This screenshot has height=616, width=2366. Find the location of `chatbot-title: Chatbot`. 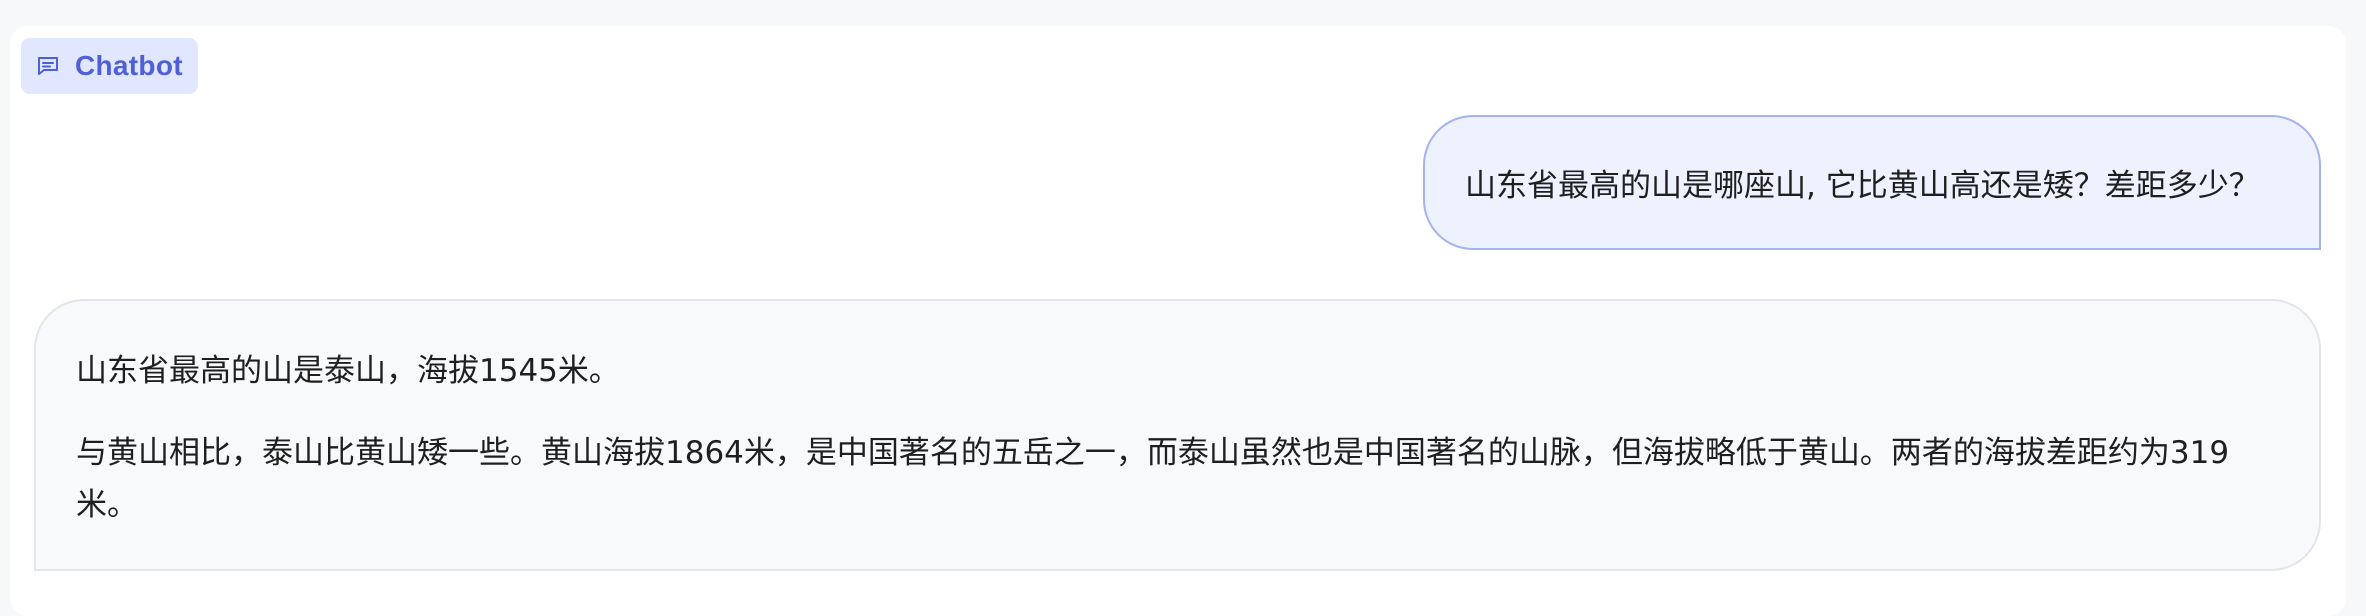

chatbot-title: Chatbot is located at coordinates (129, 65).